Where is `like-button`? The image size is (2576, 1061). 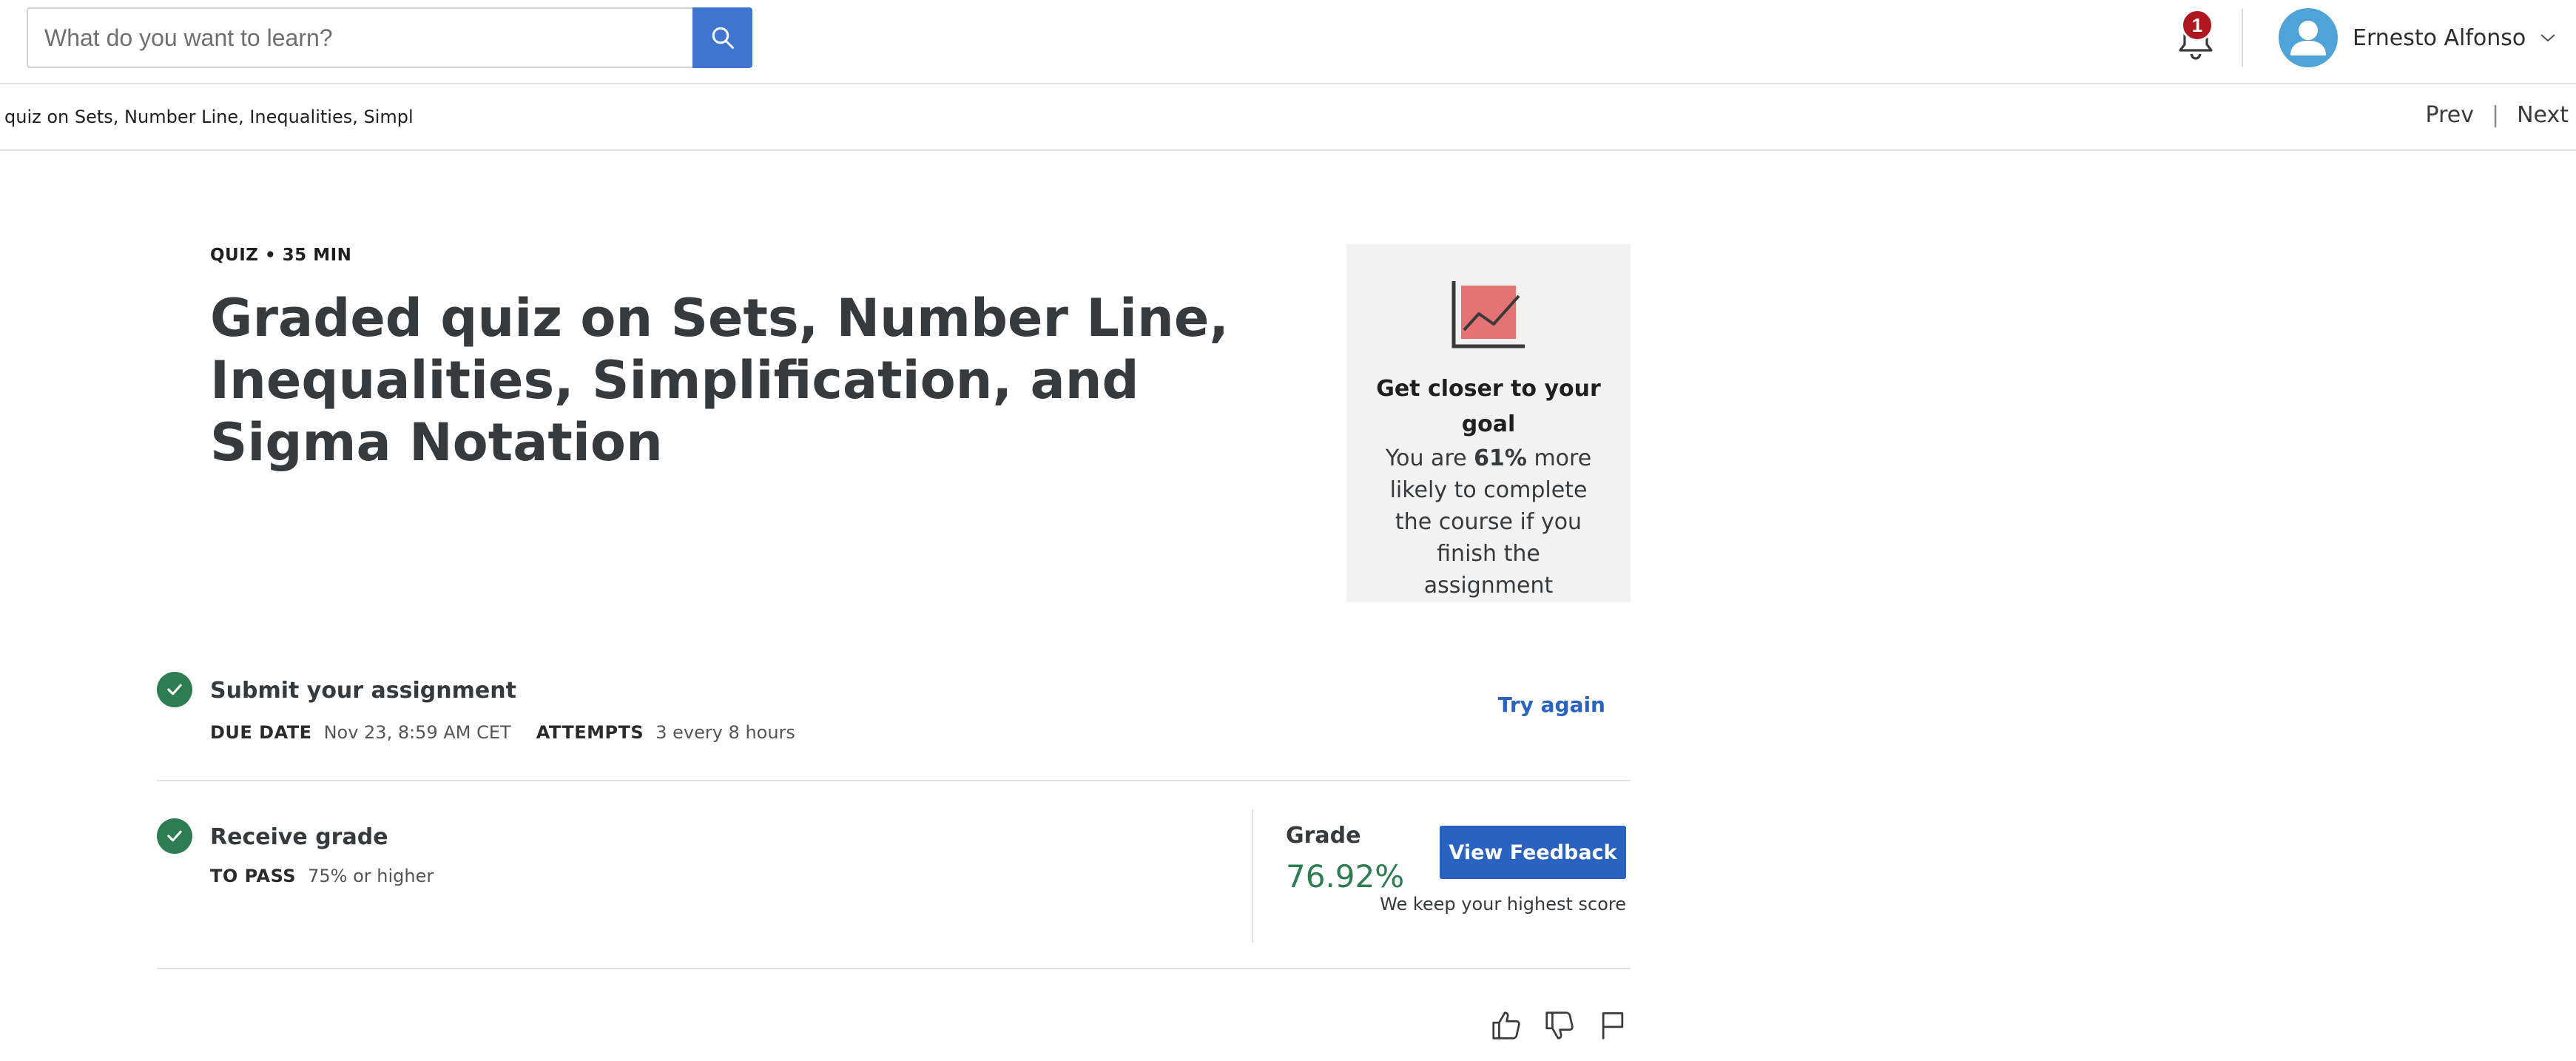 like-button is located at coordinates (1506, 1025).